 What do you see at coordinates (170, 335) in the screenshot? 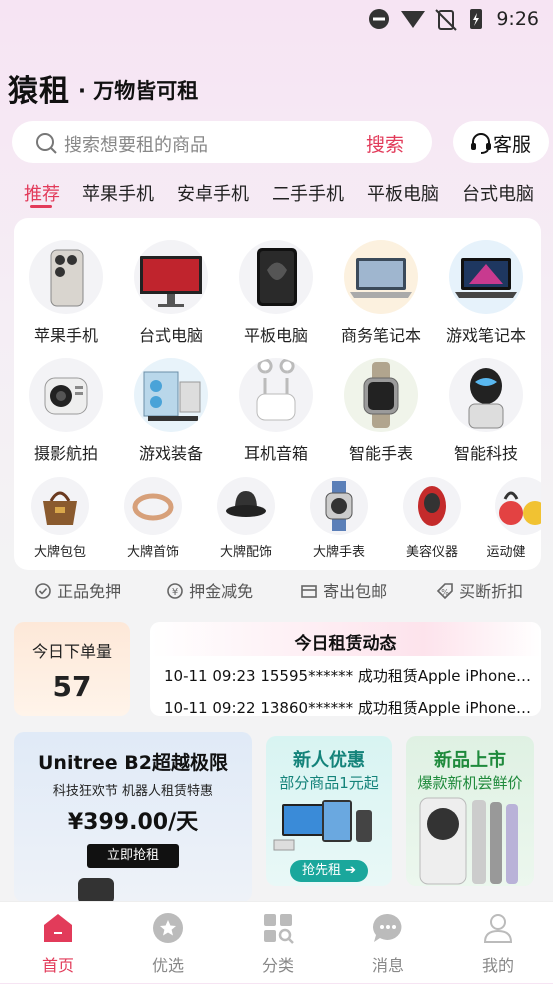
I see `category-label: 台式电脑` at bounding box center [170, 335].